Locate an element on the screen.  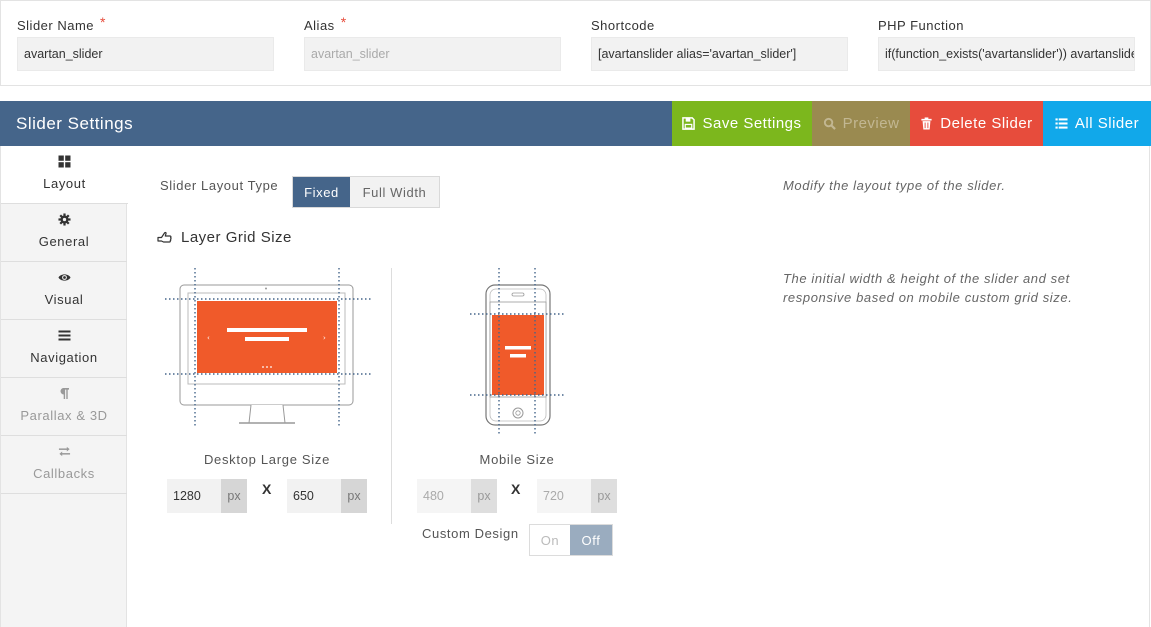
layout-type-label: Slider Layout Type is located at coordinates (219, 185).